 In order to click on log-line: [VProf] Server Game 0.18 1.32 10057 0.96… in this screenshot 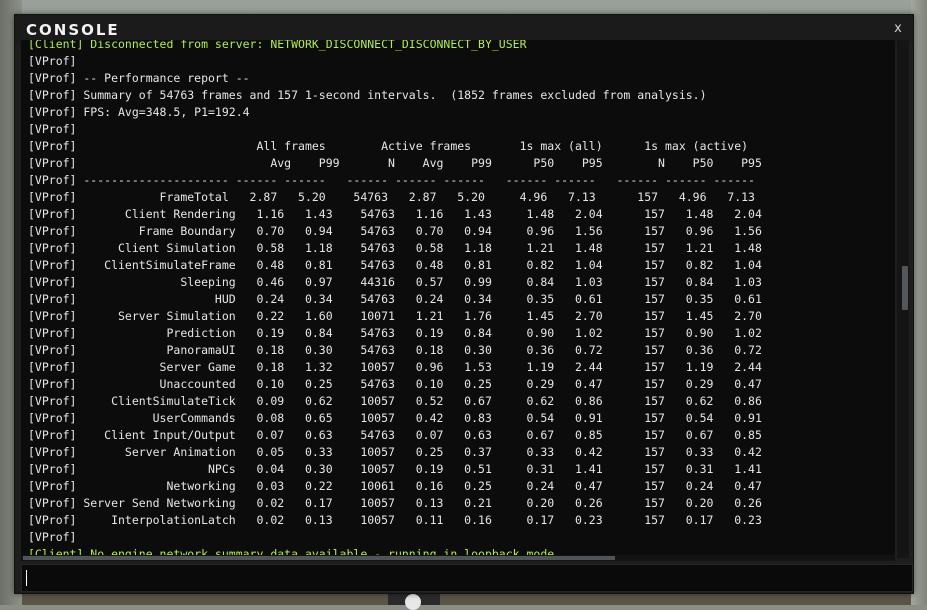, I will do `click(395, 367)`.